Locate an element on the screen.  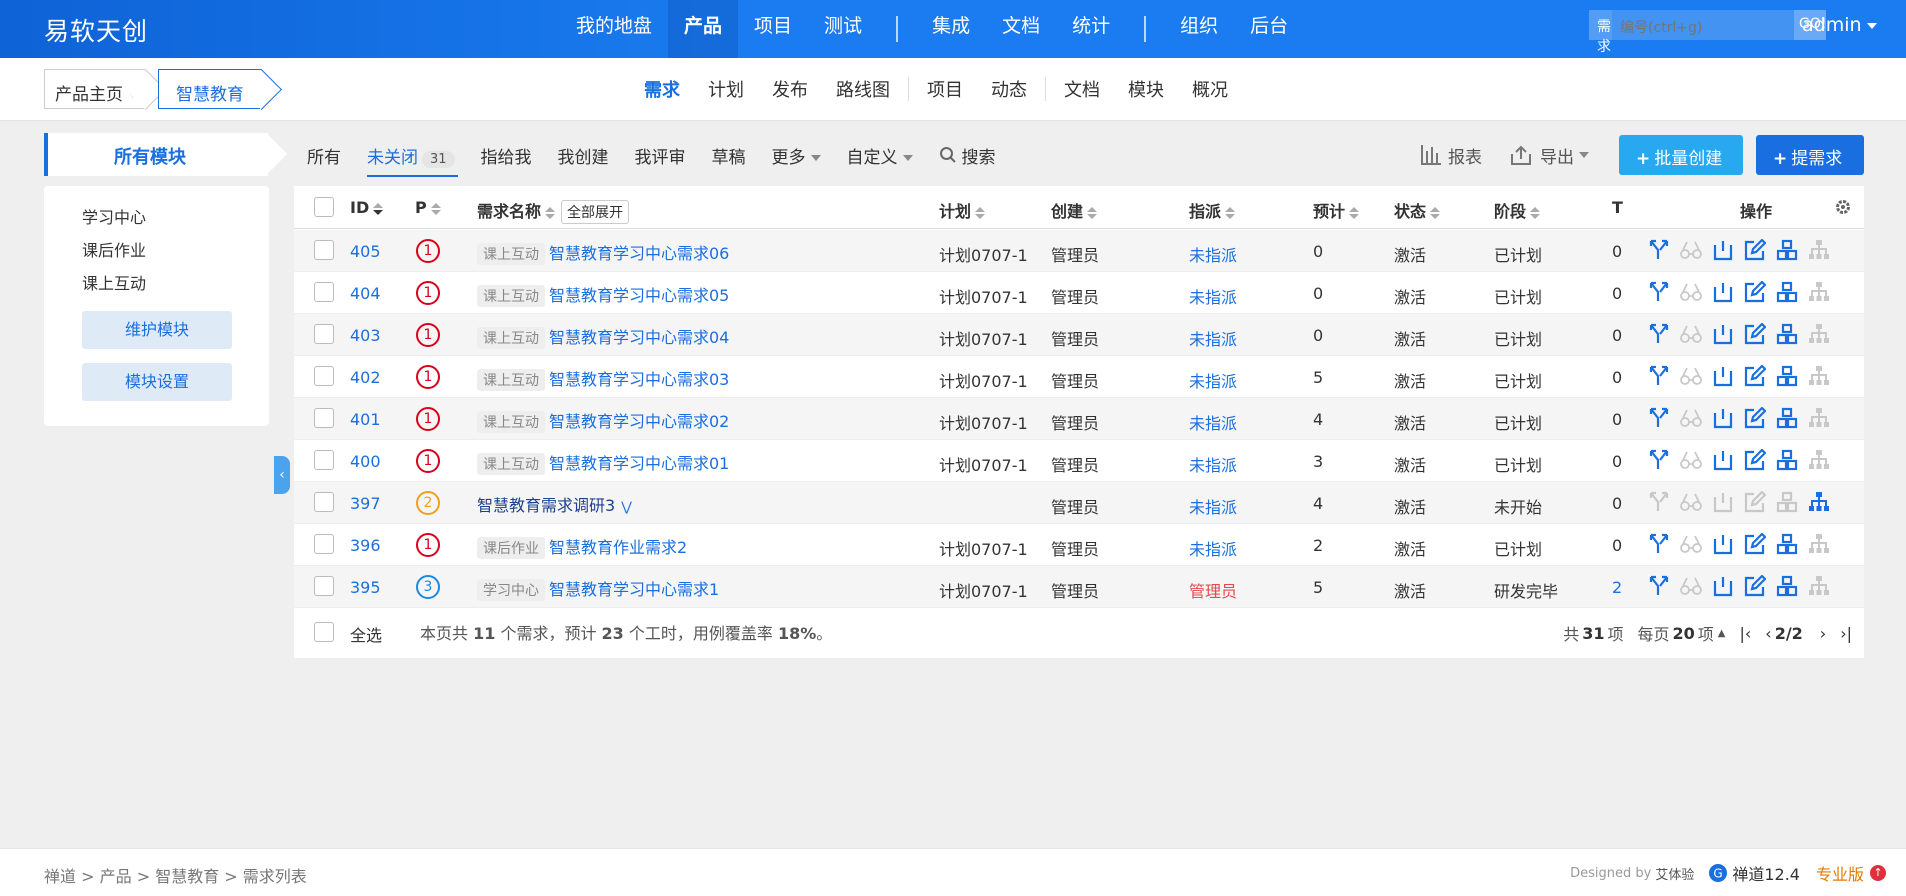
nav-ci: 集成 is located at coordinates (951, 29).